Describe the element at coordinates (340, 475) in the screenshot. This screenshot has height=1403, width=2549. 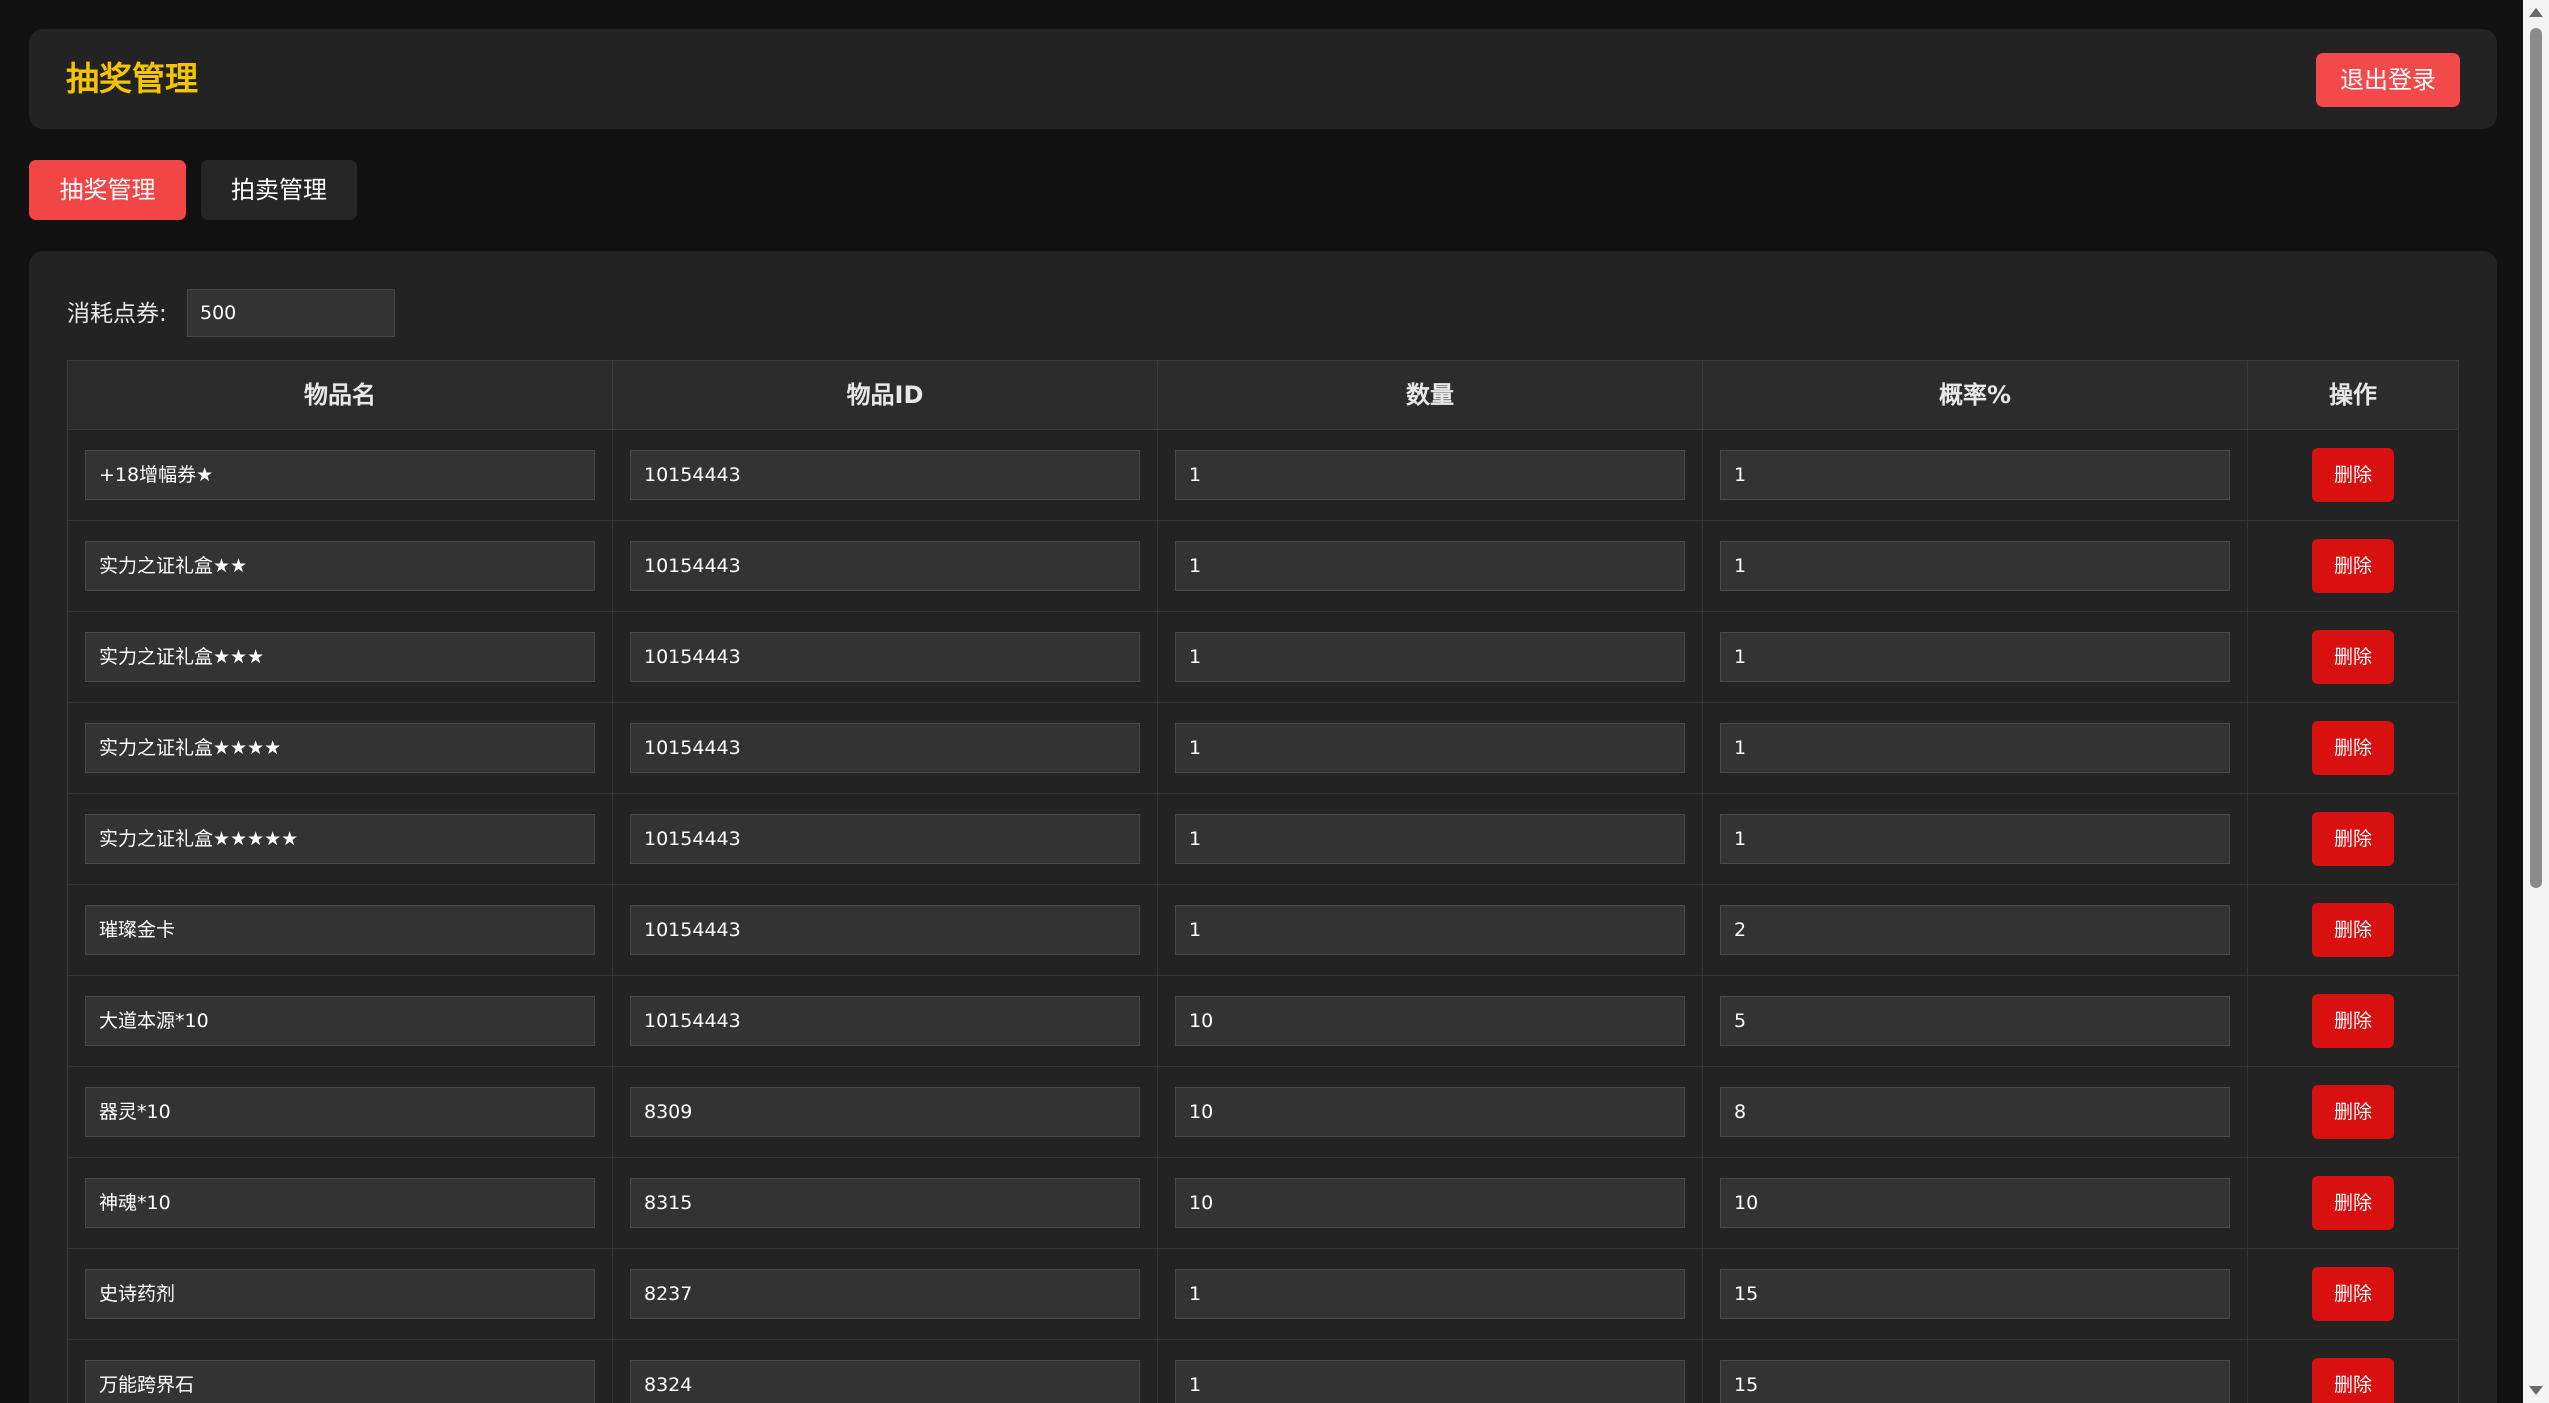
I see `item-name-input: +18增幅券★` at that location.